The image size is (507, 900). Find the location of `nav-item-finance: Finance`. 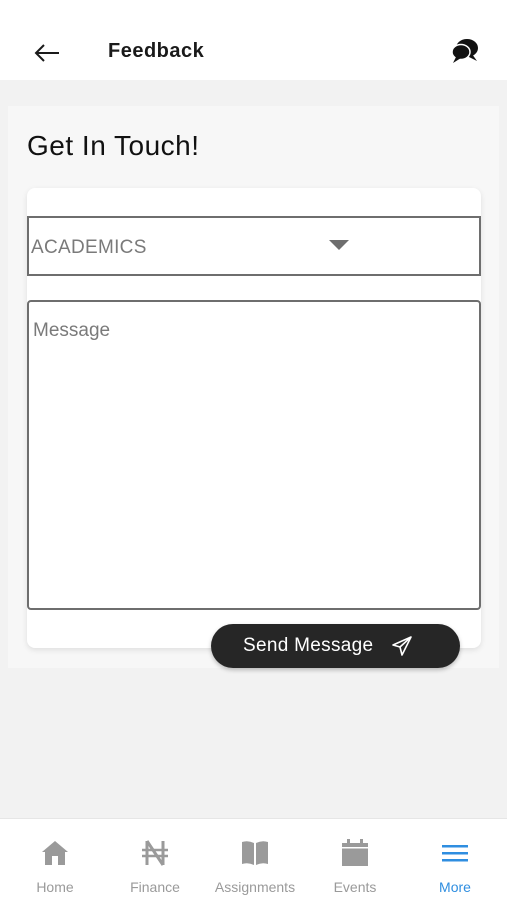

nav-item-finance: Finance is located at coordinates (155, 859).